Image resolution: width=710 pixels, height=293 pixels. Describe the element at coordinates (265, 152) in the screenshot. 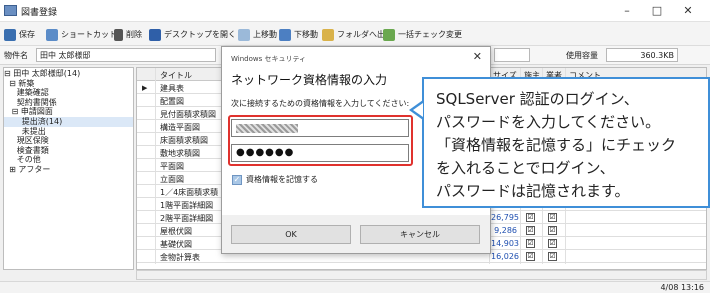

I see `password-mask: ●●●●●●` at that location.